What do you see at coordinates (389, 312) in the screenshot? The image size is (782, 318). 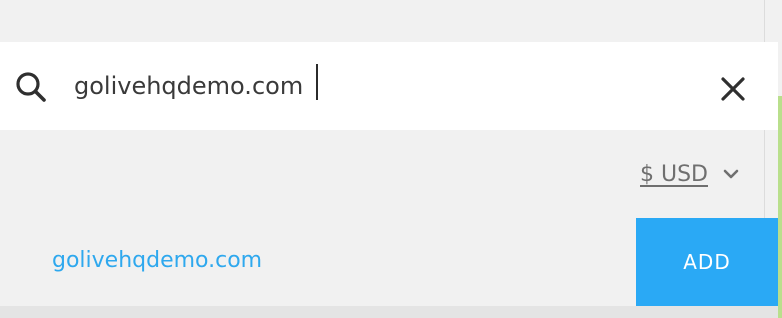 I see `bottom-divider` at bounding box center [389, 312].